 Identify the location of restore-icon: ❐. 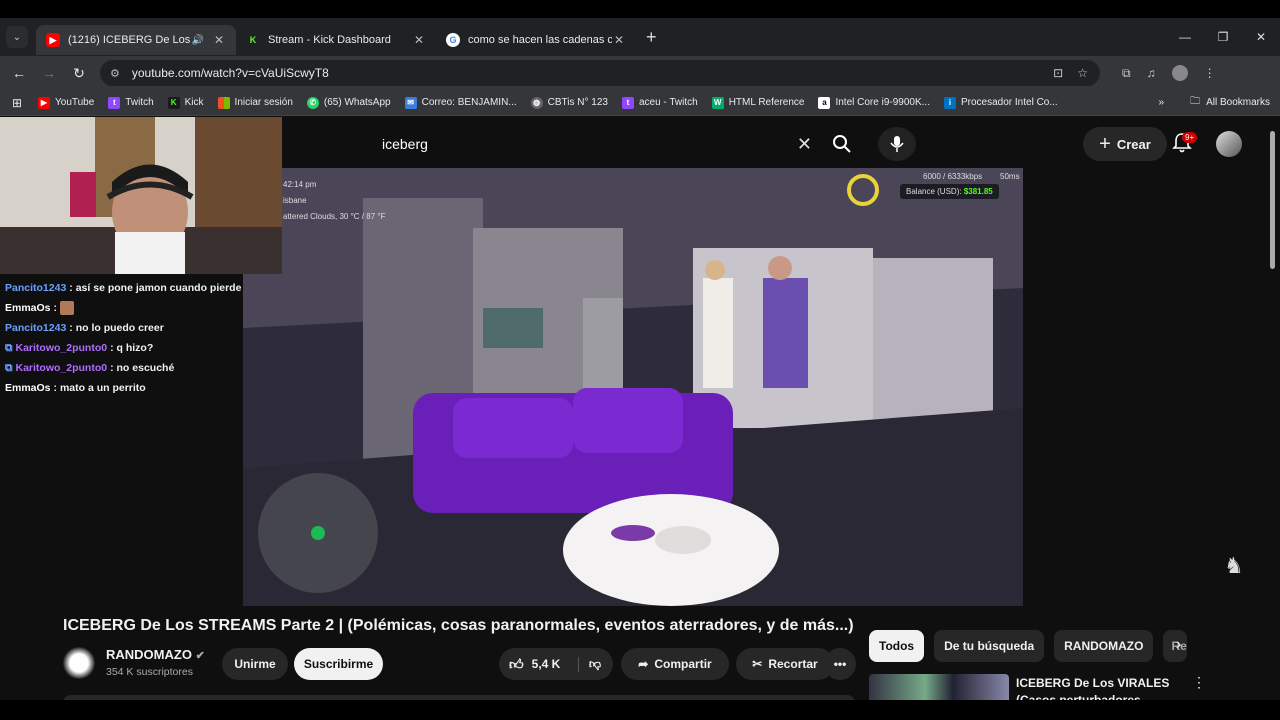
(1223, 37).